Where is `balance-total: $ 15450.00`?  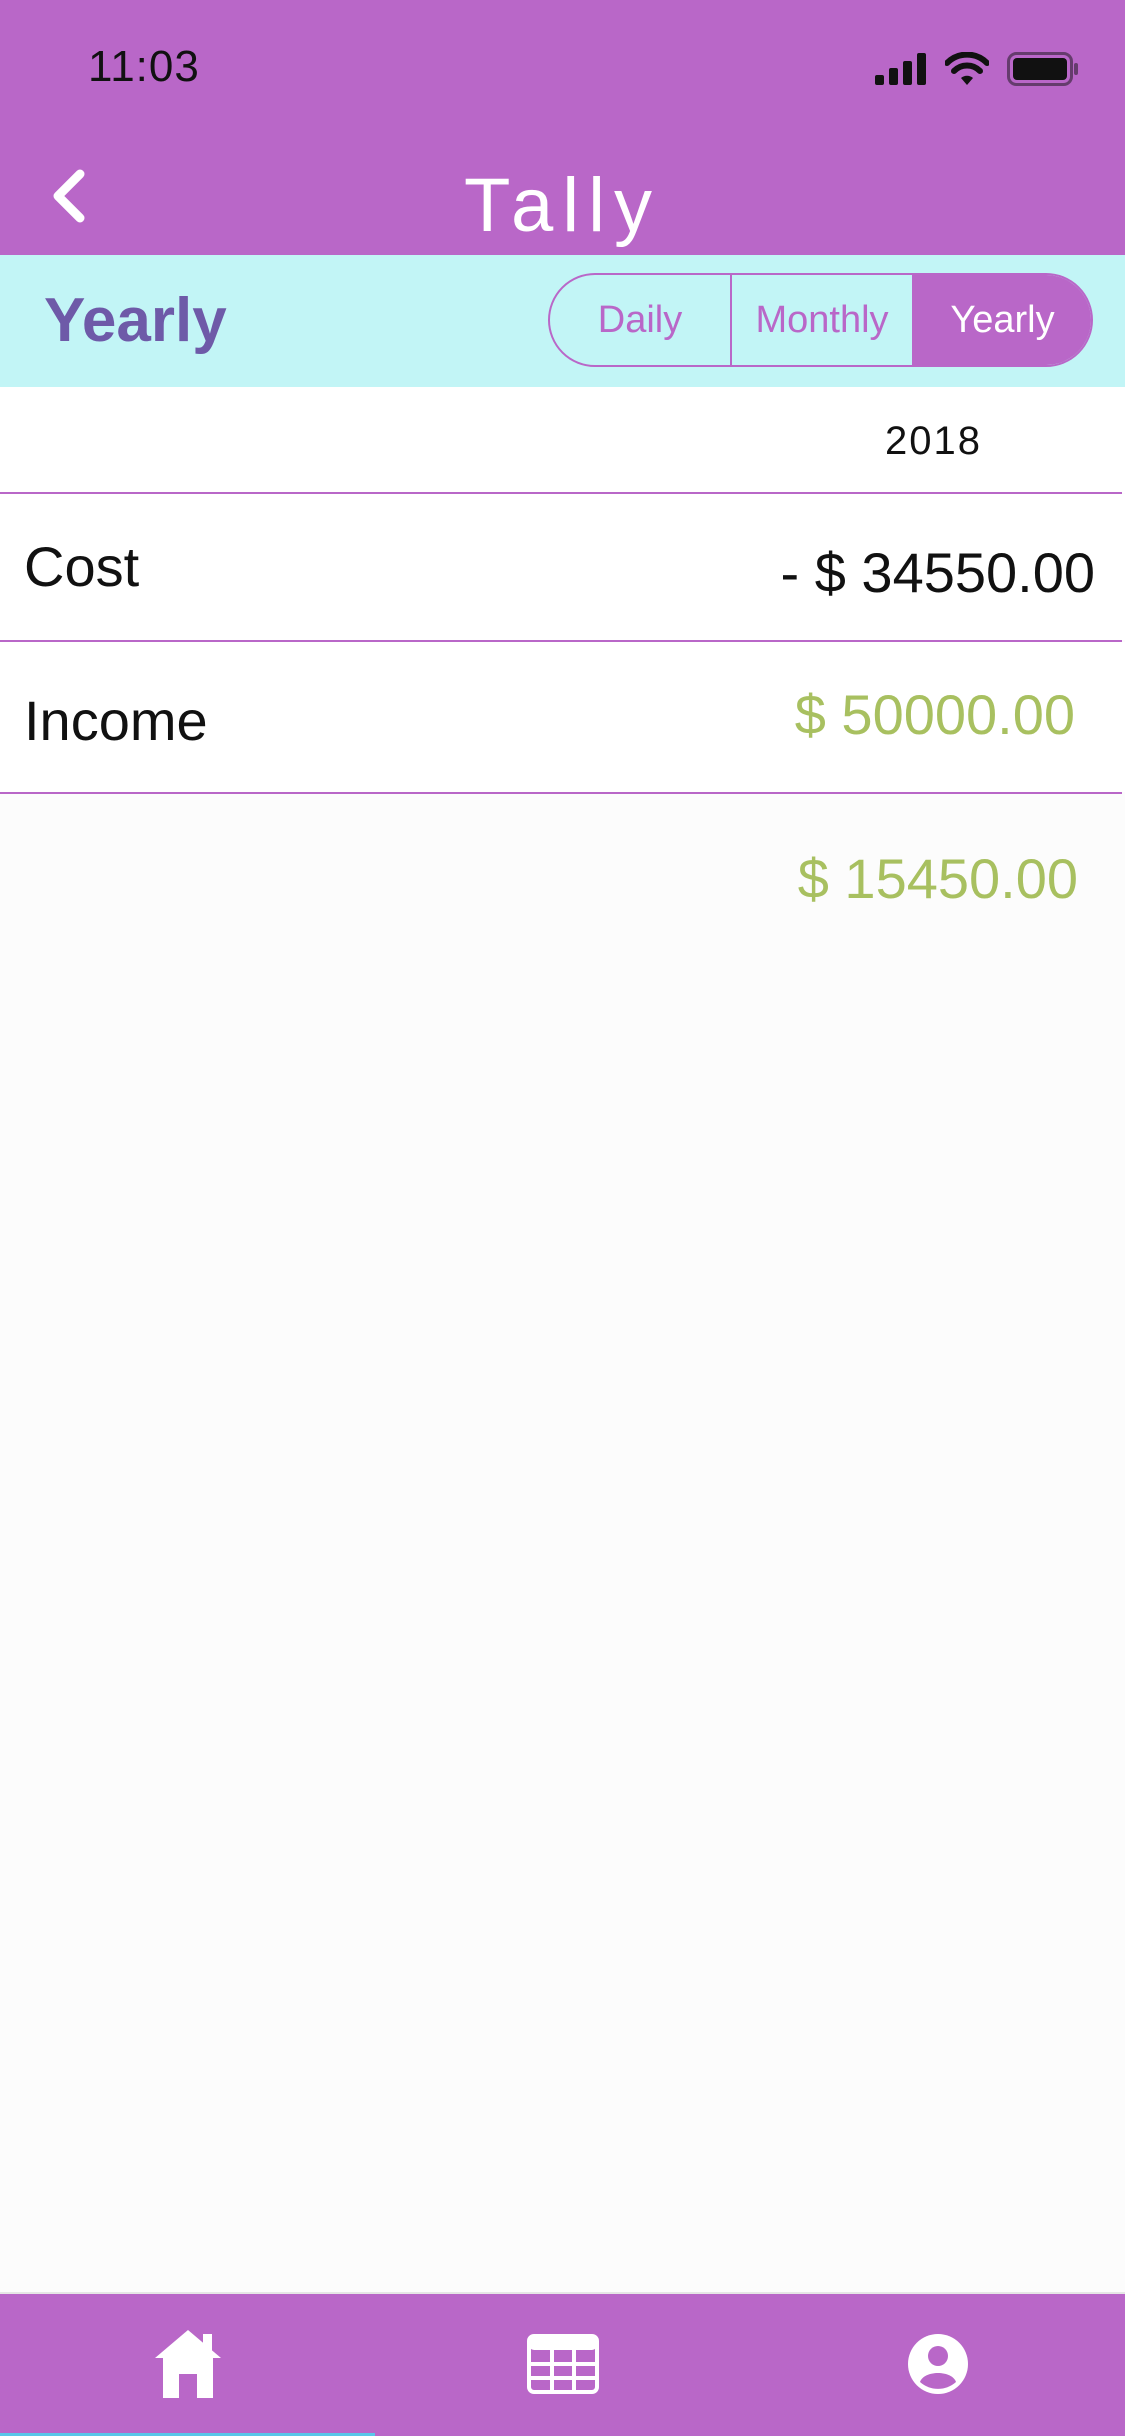
balance-total: $ 15450.00 is located at coordinates (937, 878).